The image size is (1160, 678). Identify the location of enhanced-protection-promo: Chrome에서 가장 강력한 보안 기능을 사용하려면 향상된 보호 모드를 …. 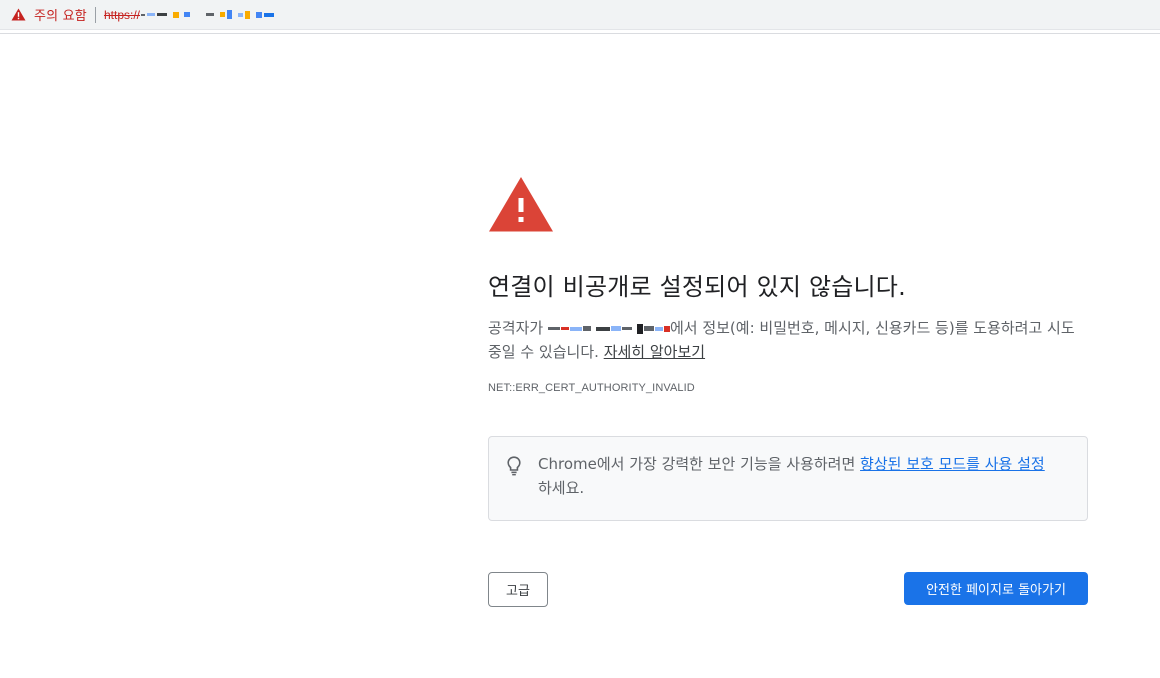
(788, 478).